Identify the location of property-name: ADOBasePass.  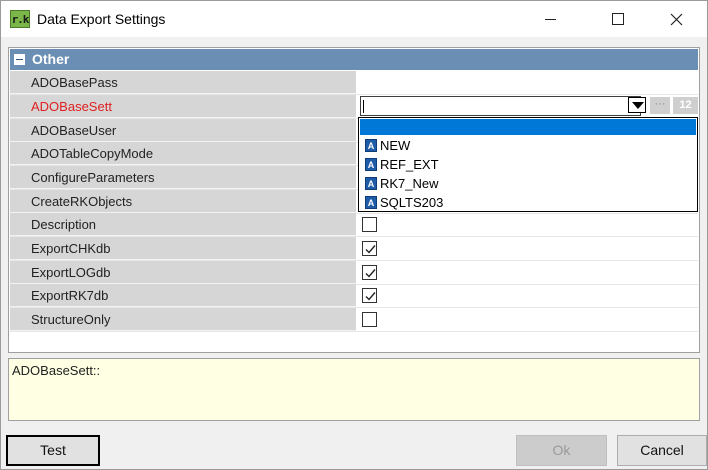
(183, 82).